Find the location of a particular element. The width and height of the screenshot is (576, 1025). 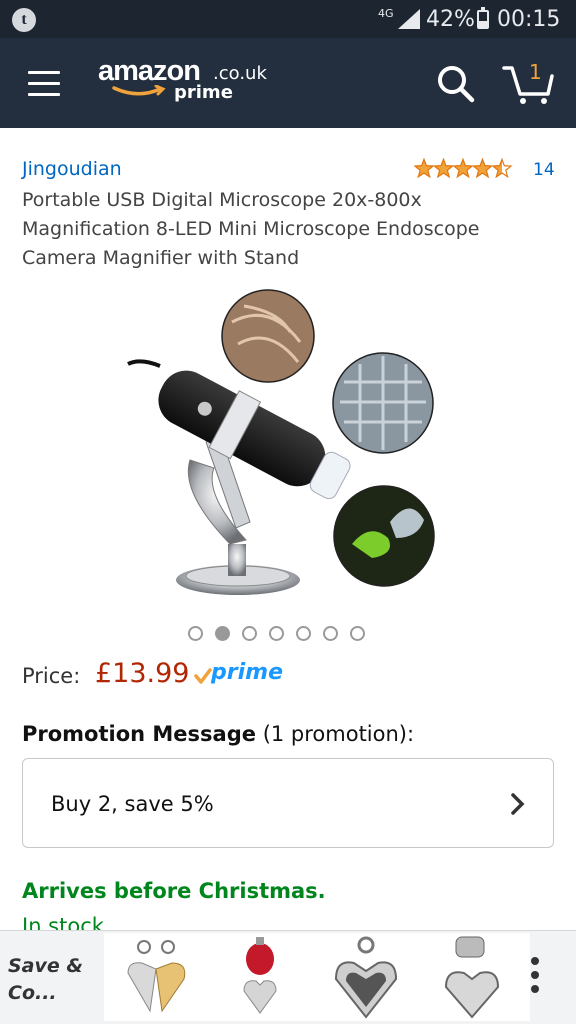

more-options-icon is located at coordinates (535, 979).